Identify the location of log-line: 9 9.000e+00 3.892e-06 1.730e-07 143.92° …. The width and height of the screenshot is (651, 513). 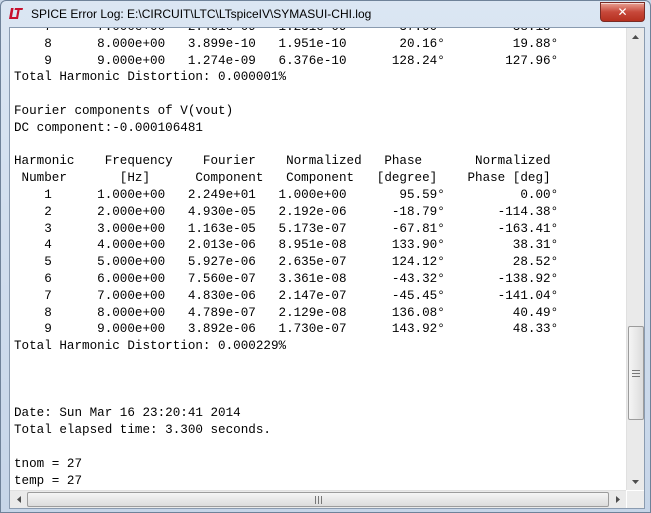
(286, 329).